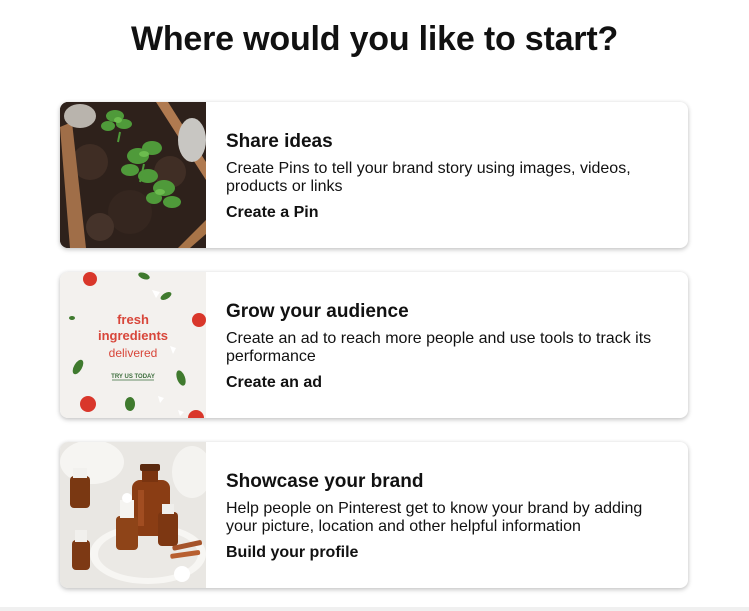 This screenshot has width=749, height=611. What do you see at coordinates (133, 353) in the screenshot?
I see `ad-text-line3: delivered` at bounding box center [133, 353].